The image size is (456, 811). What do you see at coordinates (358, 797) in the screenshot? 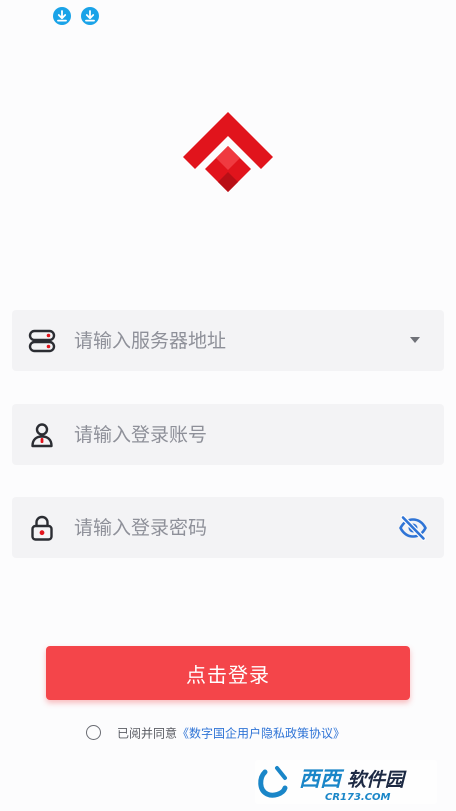
I see `svg-text: CR173.COM` at bounding box center [358, 797].